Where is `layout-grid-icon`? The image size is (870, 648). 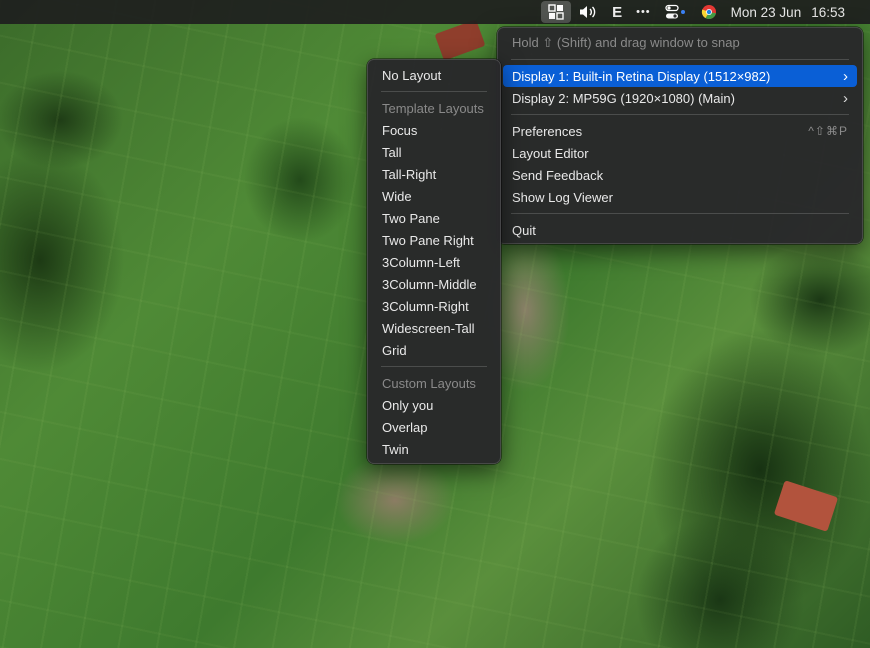 layout-grid-icon is located at coordinates (556, 12).